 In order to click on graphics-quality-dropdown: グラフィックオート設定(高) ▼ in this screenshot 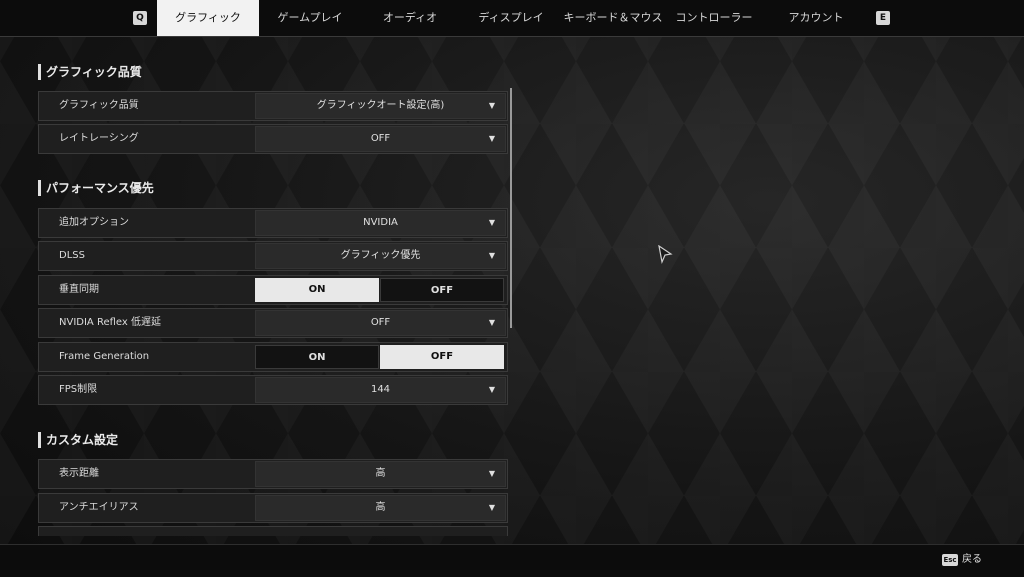, I will do `click(380, 106)`.